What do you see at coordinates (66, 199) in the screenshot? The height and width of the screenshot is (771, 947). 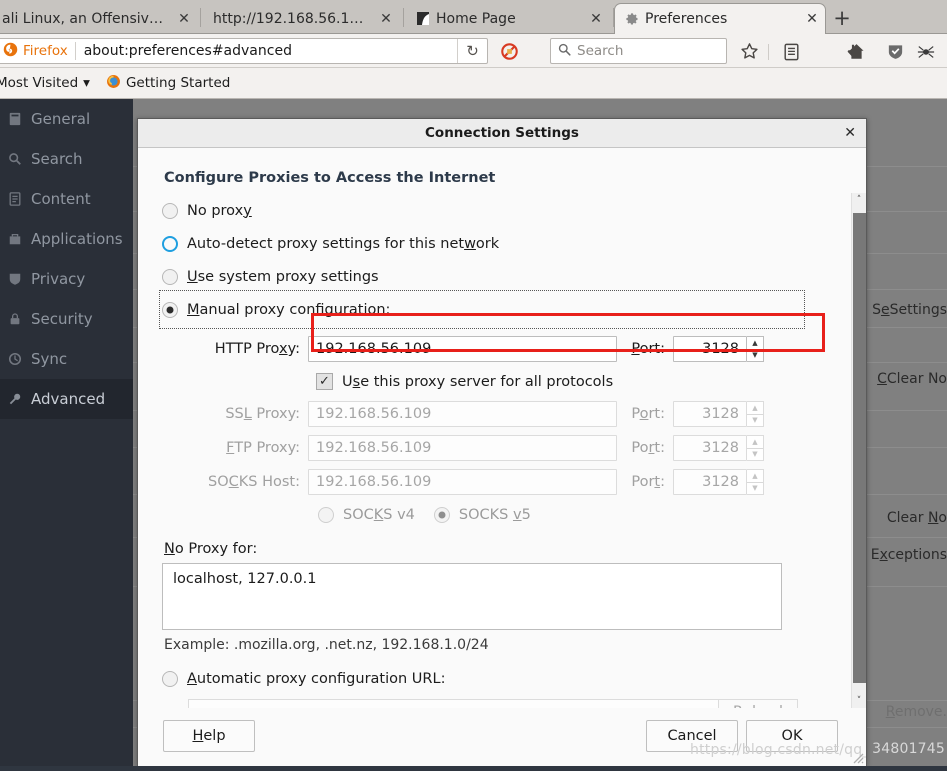 I see `sidebar-item-content: Content` at bounding box center [66, 199].